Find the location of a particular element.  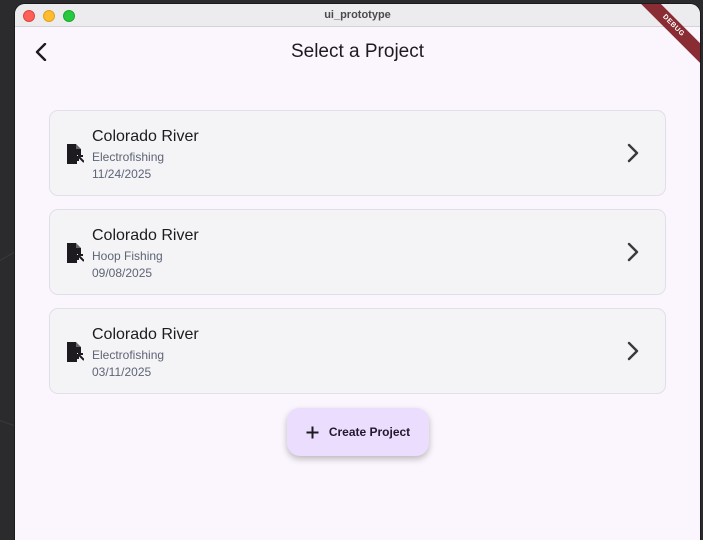

window-title: ui_prototype is located at coordinates (357, 15).